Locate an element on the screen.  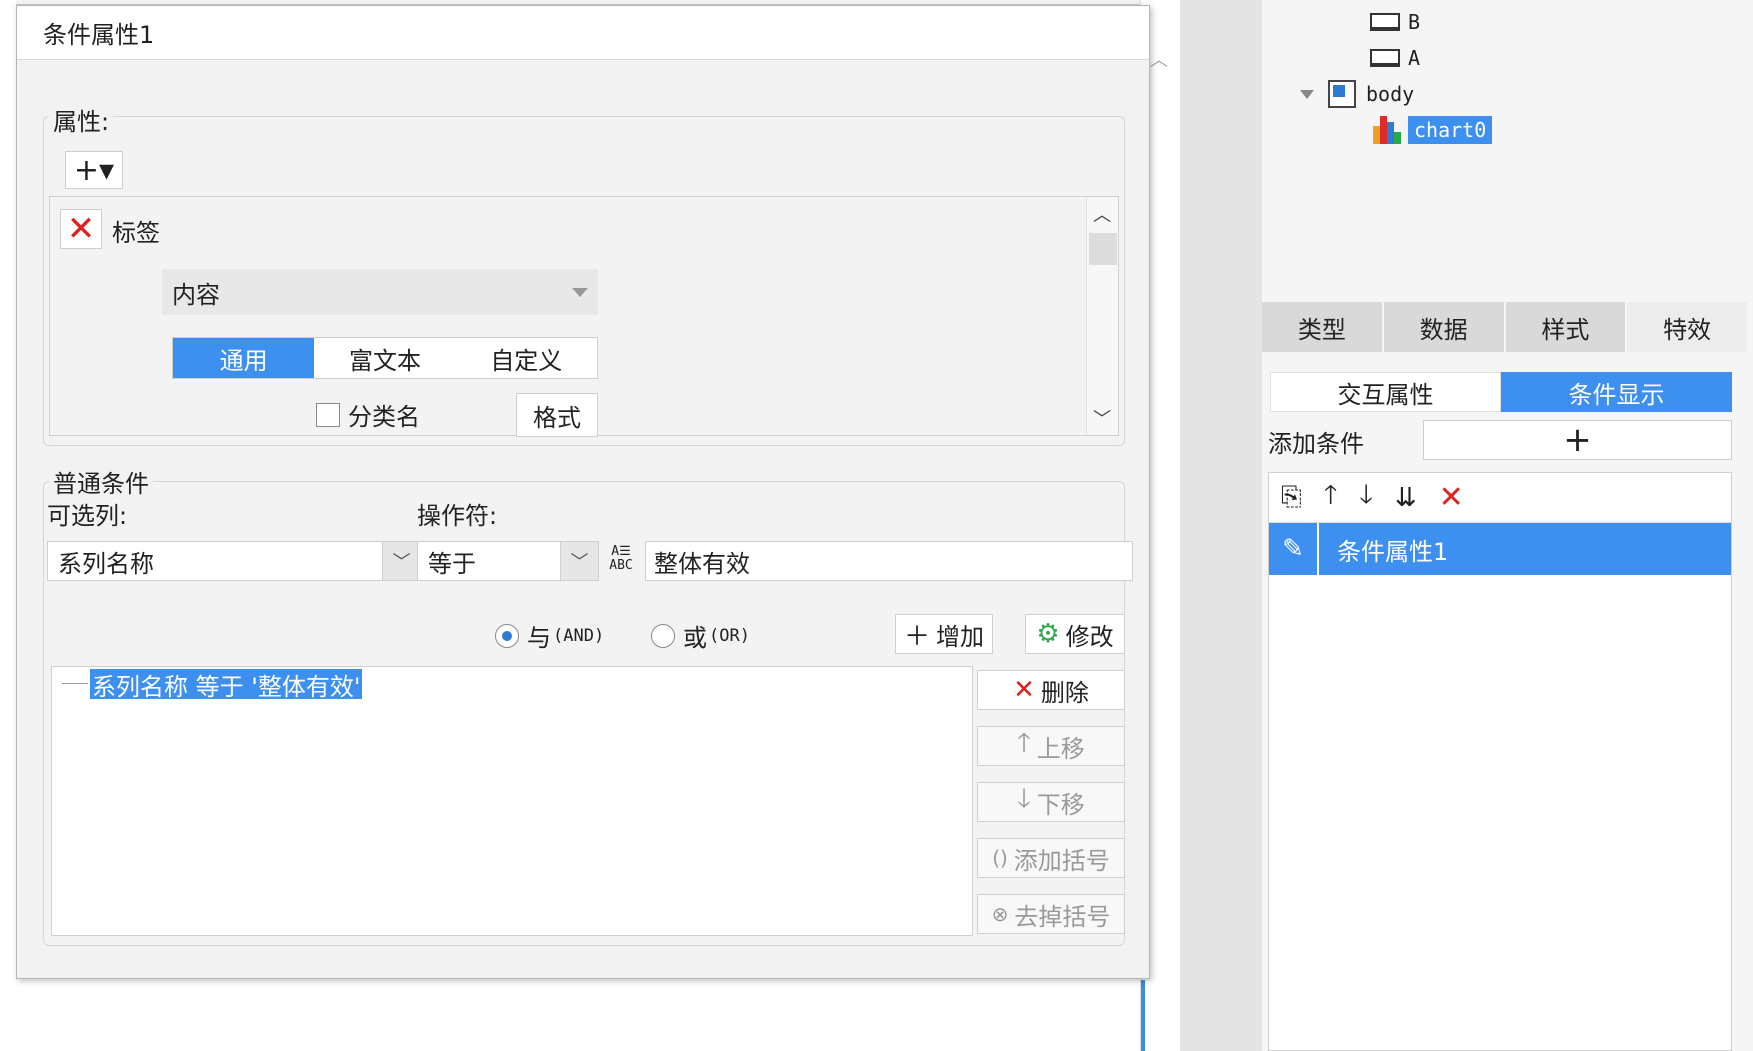
edit-pen-icon: ✎ is located at coordinates (1294, 549).